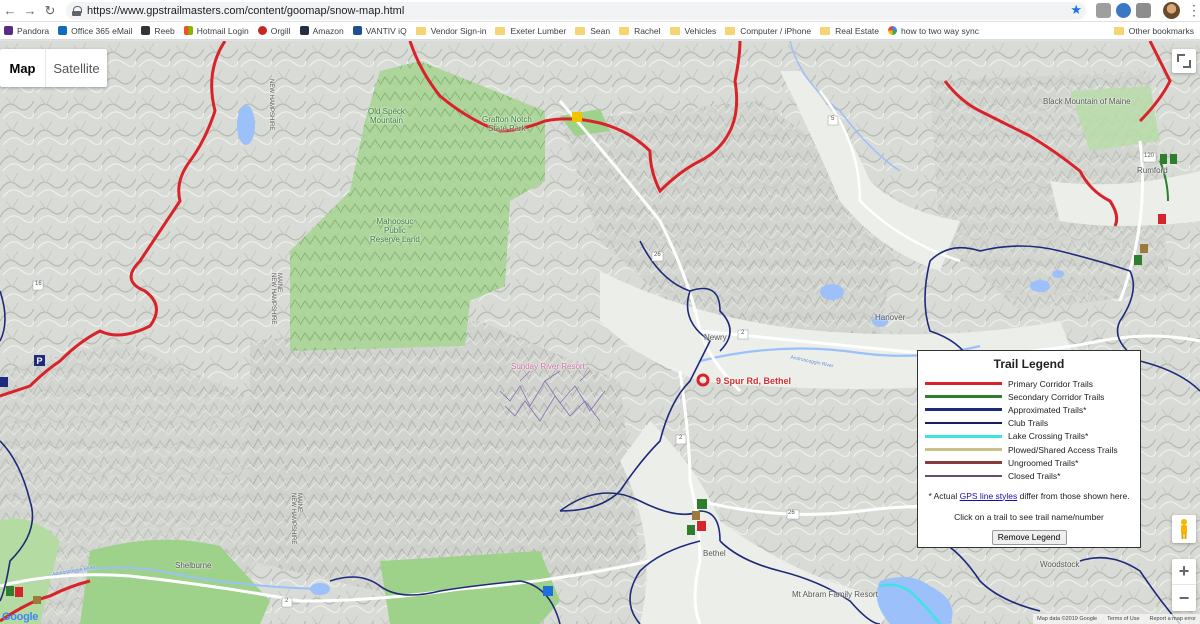  What do you see at coordinates (1171, 10) in the screenshot?
I see `profile-avatar` at bounding box center [1171, 10].